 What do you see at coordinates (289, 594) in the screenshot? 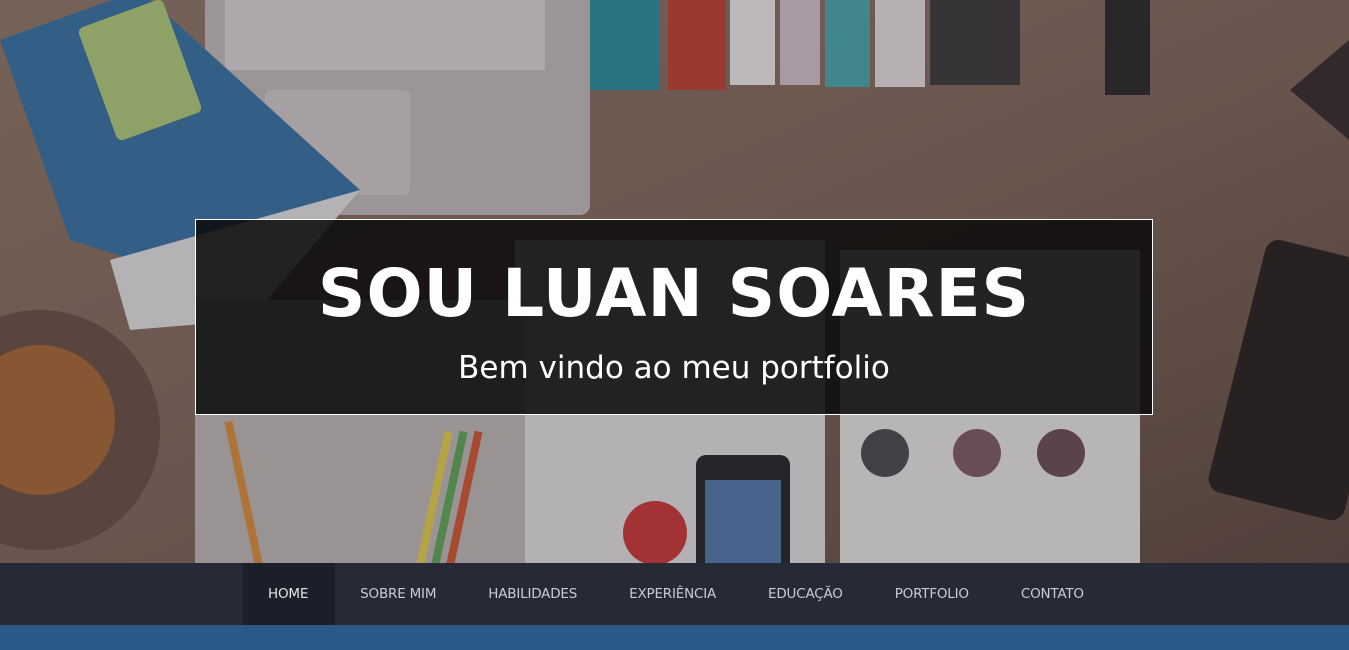
I see `nav-item-home: HOME` at bounding box center [289, 594].